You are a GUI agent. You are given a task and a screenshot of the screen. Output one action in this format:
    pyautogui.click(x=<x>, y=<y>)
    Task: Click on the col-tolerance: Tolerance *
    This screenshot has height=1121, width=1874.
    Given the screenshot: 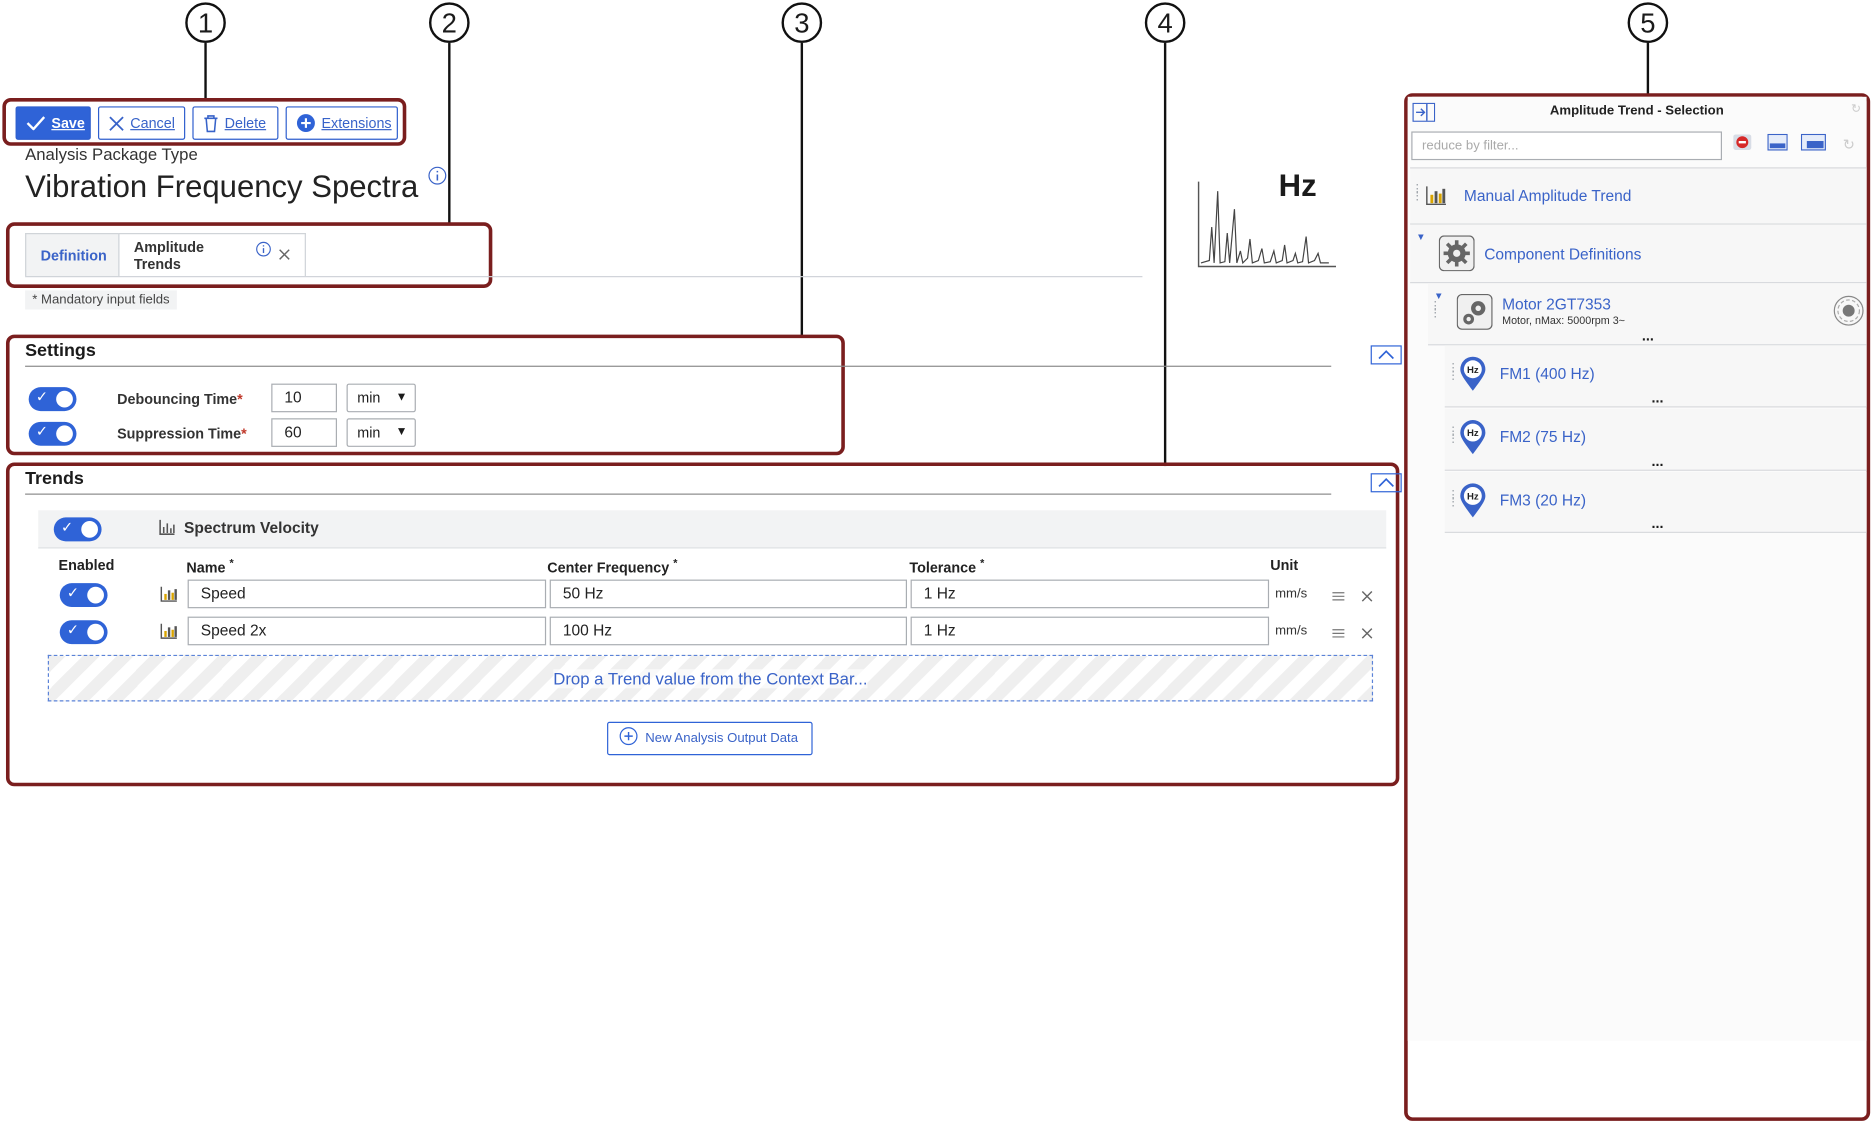 What is the action you would take?
    pyautogui.click(x=947, y=566)
    